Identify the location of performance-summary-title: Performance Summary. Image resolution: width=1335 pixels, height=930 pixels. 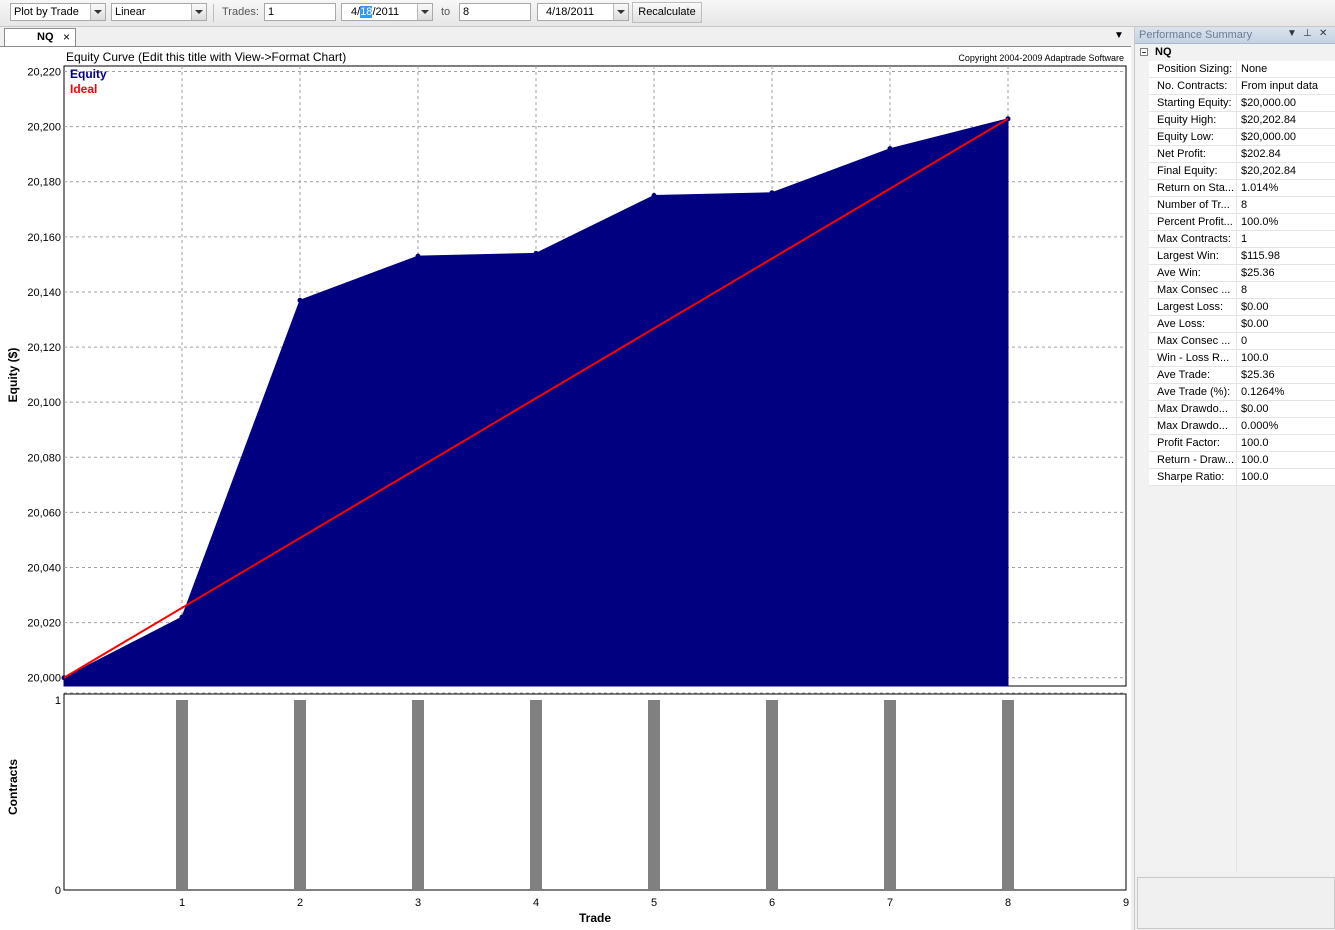
(1196, 35).